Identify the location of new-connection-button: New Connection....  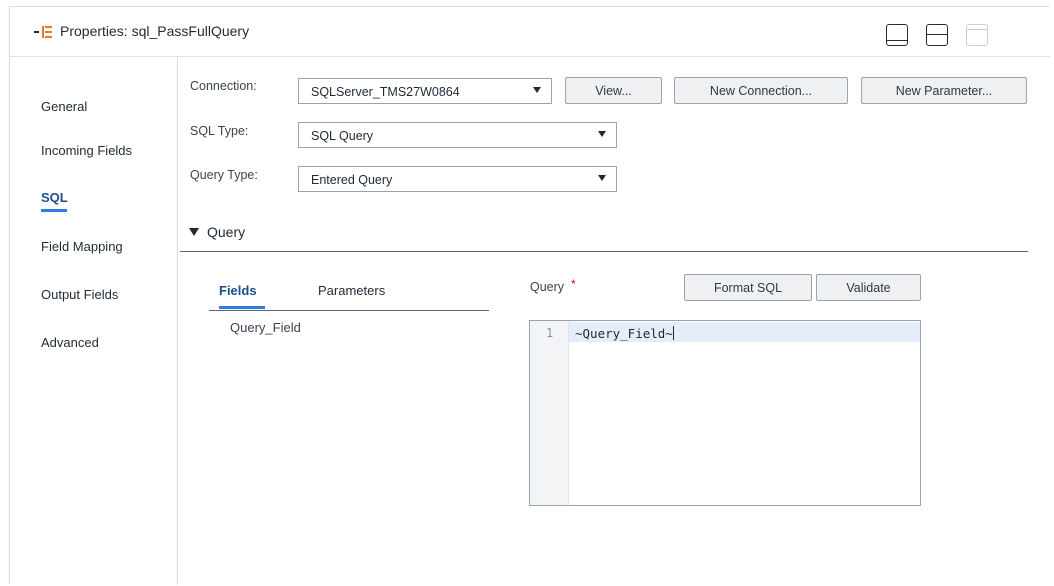
(761, 90).